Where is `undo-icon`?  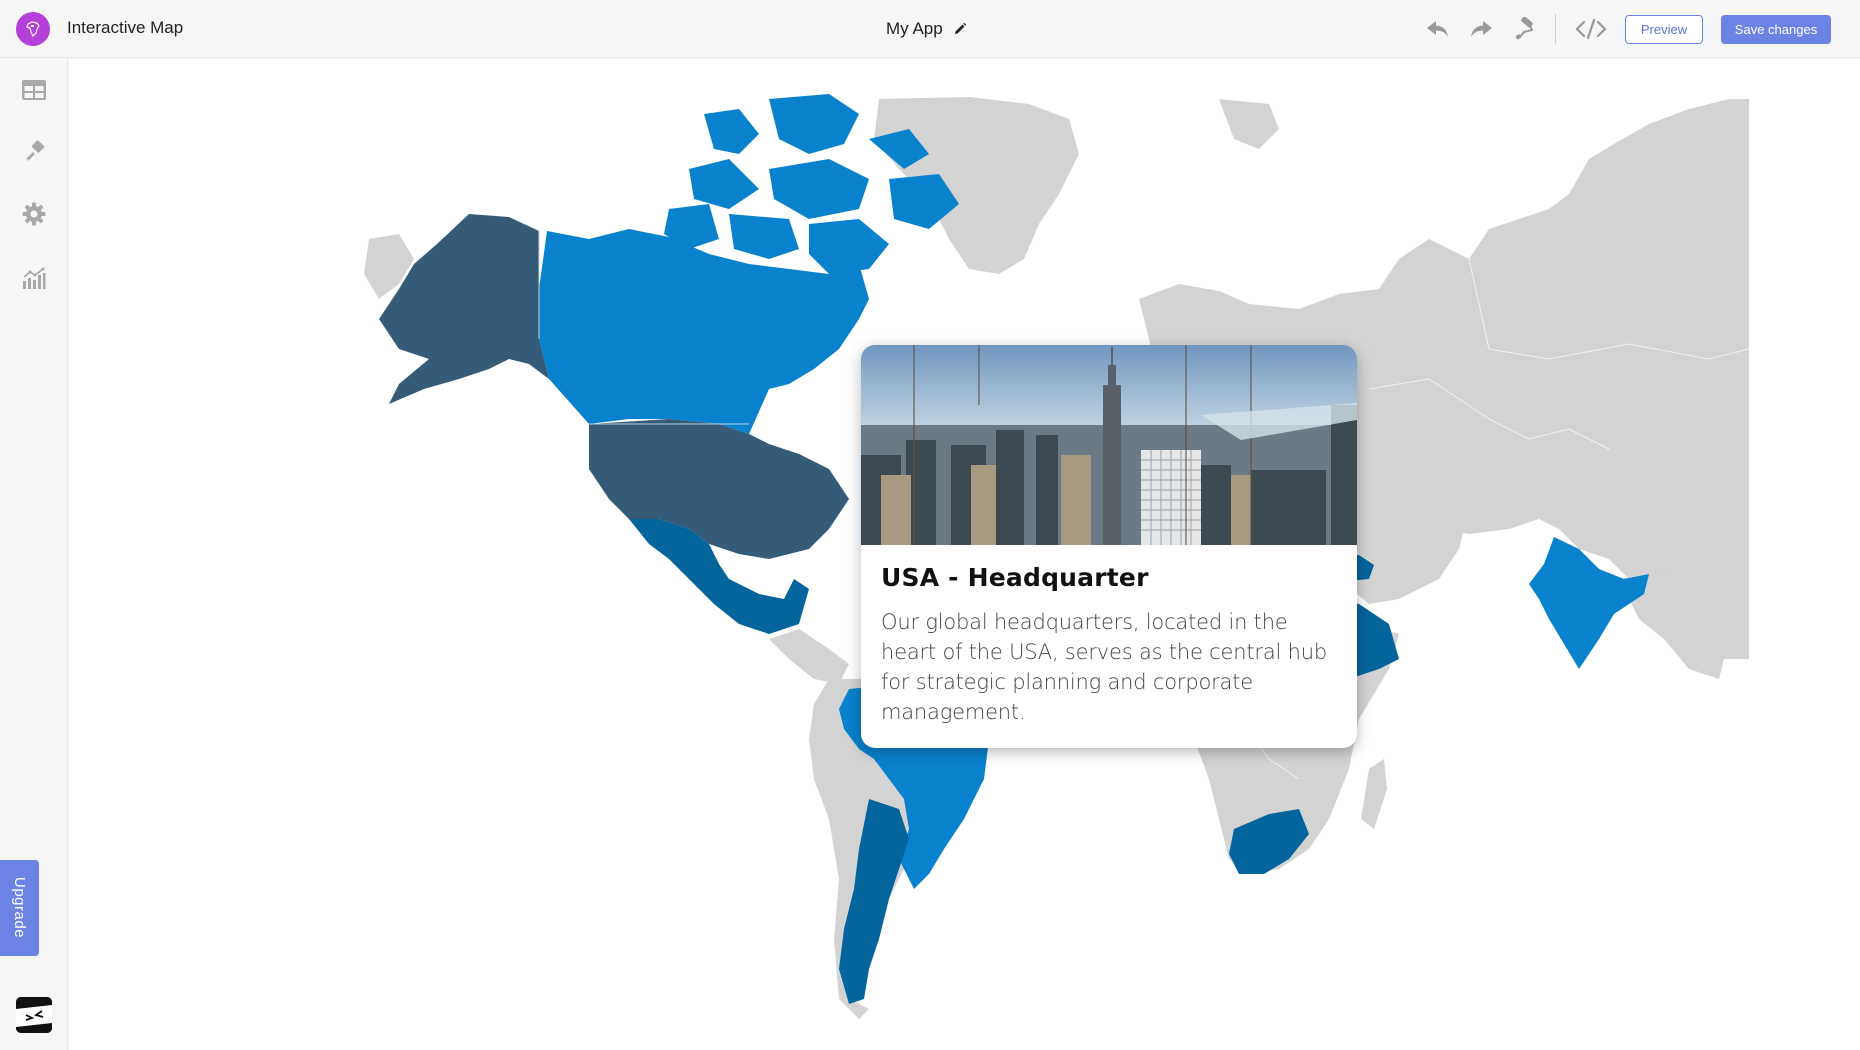
undo-icon is located at coordinates (1437, 29).